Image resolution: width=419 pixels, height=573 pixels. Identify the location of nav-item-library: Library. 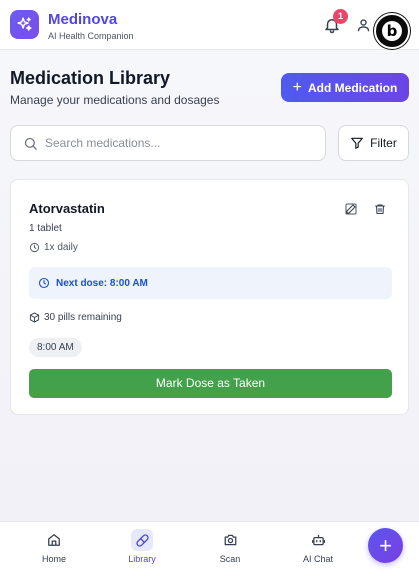
(142, 547).